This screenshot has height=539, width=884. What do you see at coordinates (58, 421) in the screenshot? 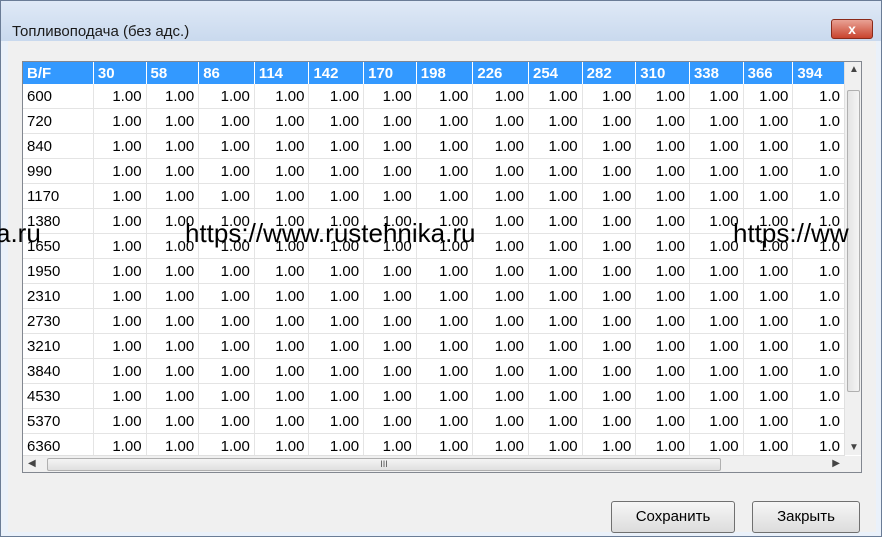
I see `row-header-cell: 5370` at bounding box center [58, 421].